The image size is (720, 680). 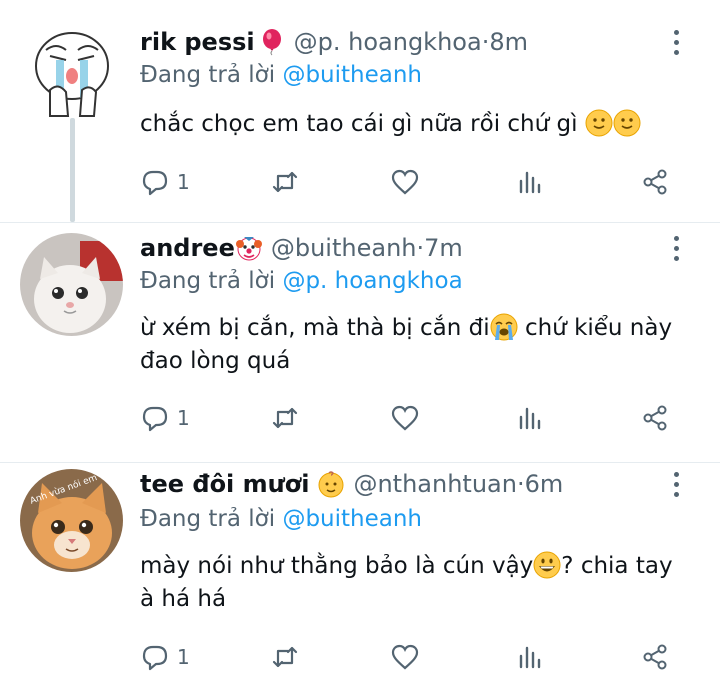 I want to click on tweet-header: andree @buitheanh · 7m, so click(x=301, y=248).